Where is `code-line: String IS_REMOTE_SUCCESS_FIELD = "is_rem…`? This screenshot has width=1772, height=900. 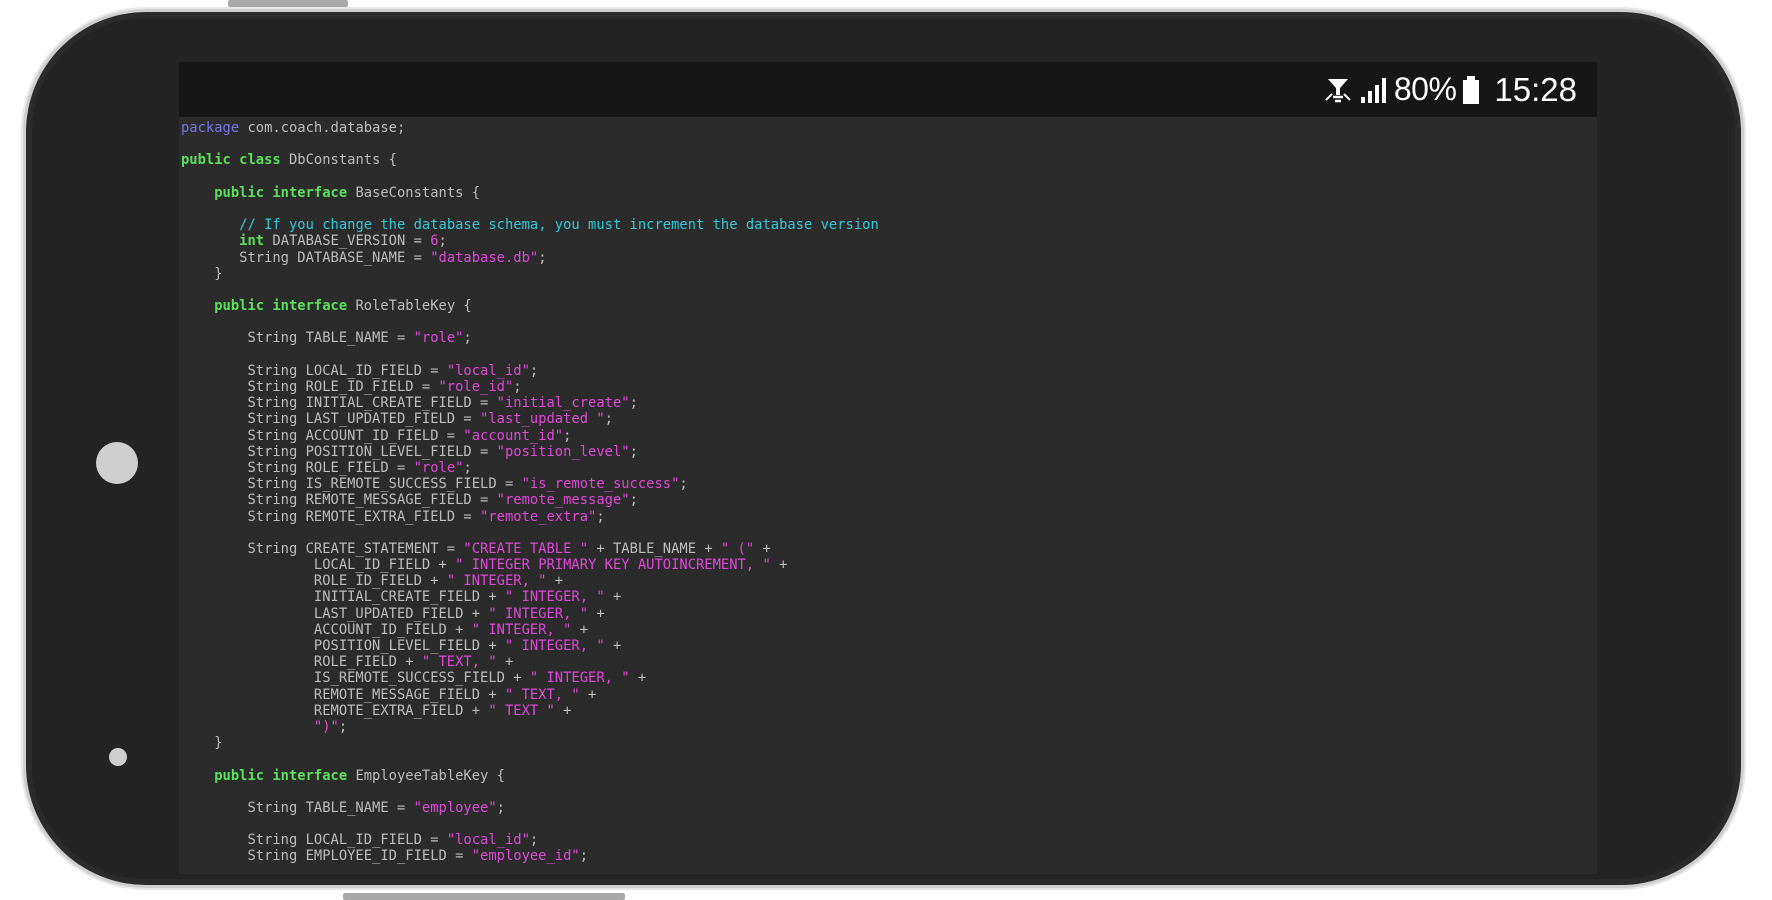
code-line: String IS_REMOTE_SUCCESS_FIELD = "is_rem… is located at coordinates (886, 484).